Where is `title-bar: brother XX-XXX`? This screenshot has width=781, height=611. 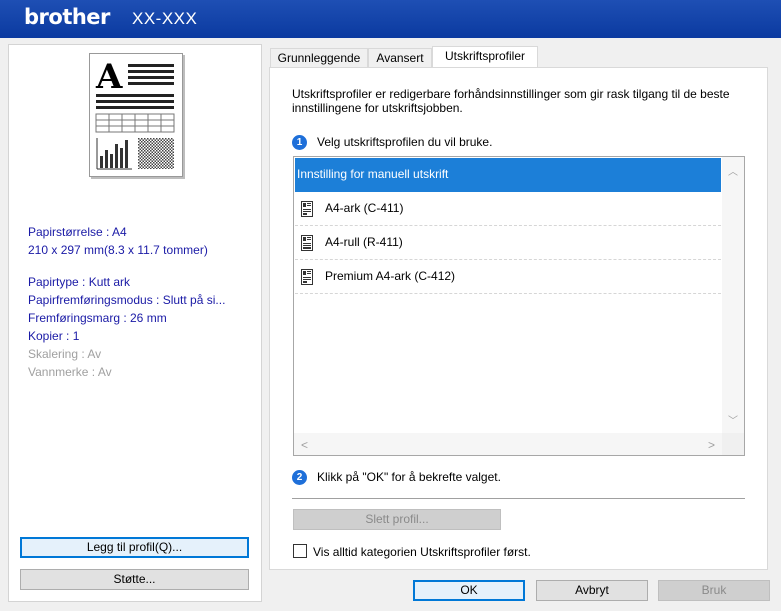
title-bar: brother XX-XXX is located at coordinates (390, 19).